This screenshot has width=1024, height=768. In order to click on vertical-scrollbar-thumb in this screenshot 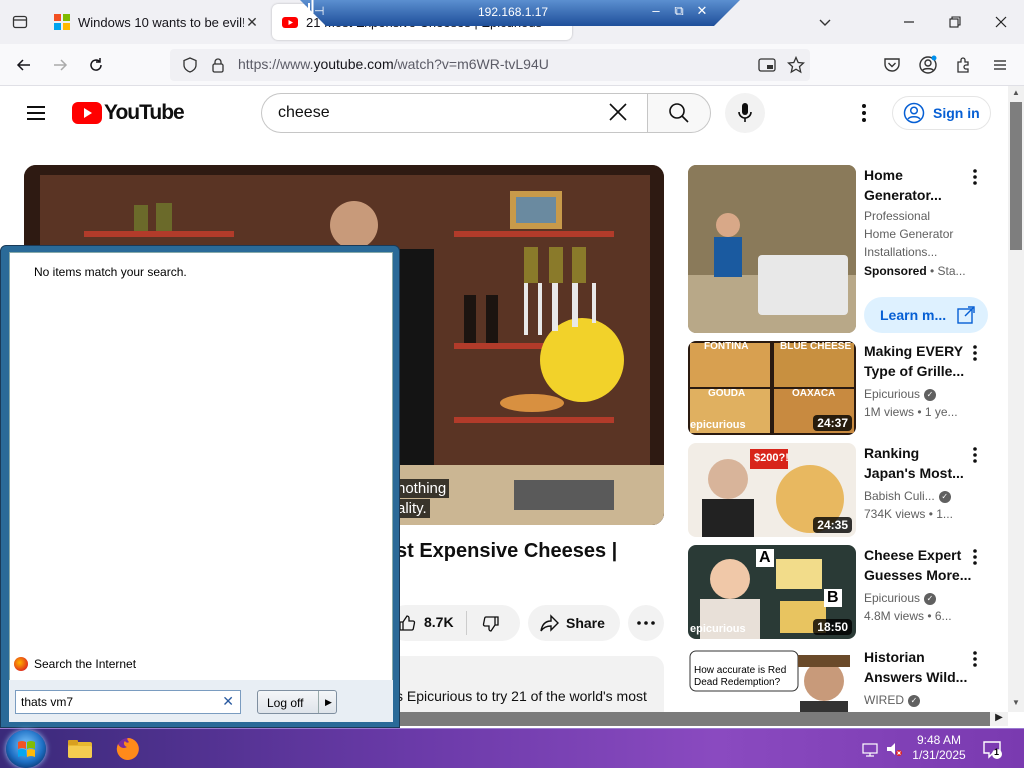, I will do `click(1016, 176)`.